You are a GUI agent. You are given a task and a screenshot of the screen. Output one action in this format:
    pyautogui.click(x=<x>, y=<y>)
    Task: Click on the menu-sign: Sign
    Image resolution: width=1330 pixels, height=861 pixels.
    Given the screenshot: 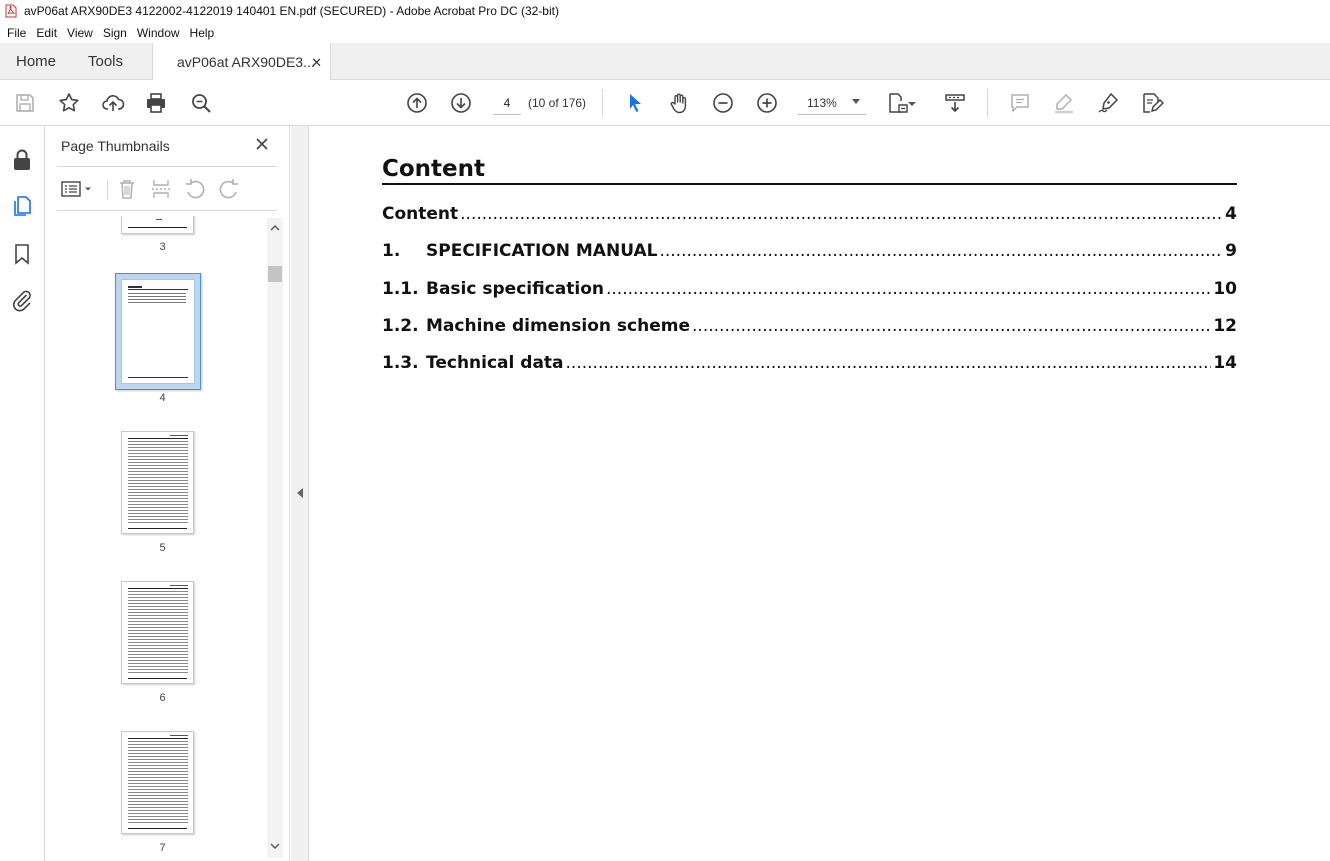 What is the action you would take?
    pyautogui.click(x=115, y=33)
    